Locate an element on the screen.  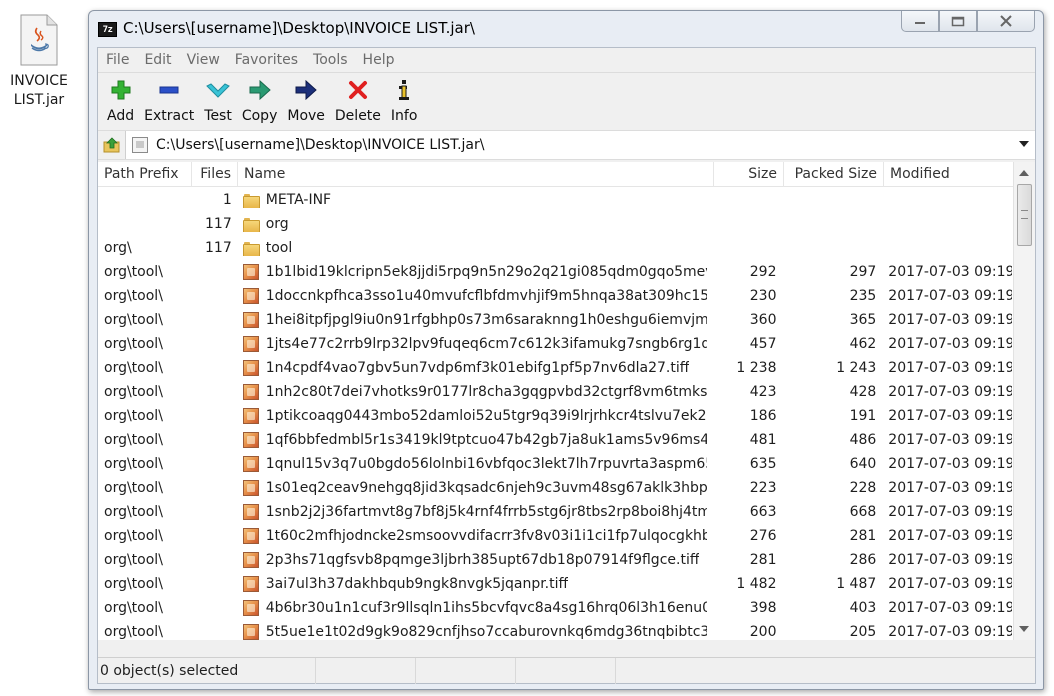
row-size: 276 is located at coordinates (763, 536).